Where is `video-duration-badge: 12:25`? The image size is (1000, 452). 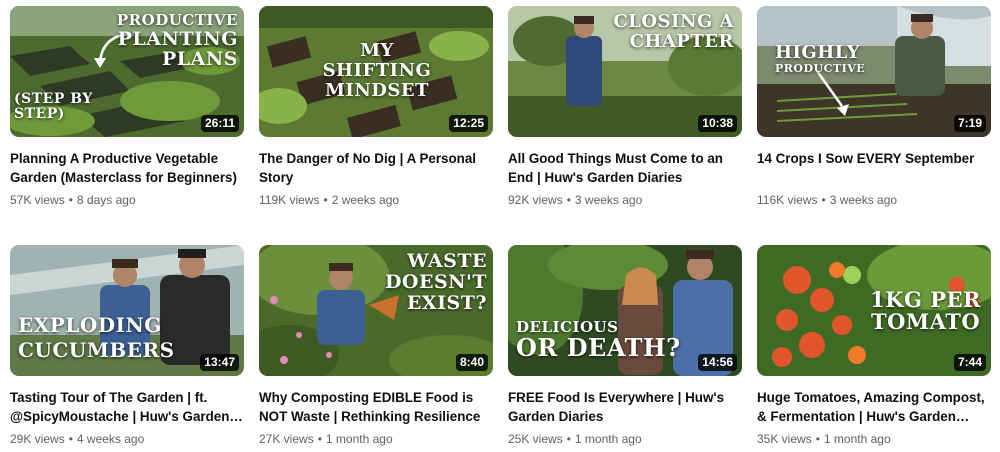
video-duration-badge: 12:25 is located at coordinates (468, 123).